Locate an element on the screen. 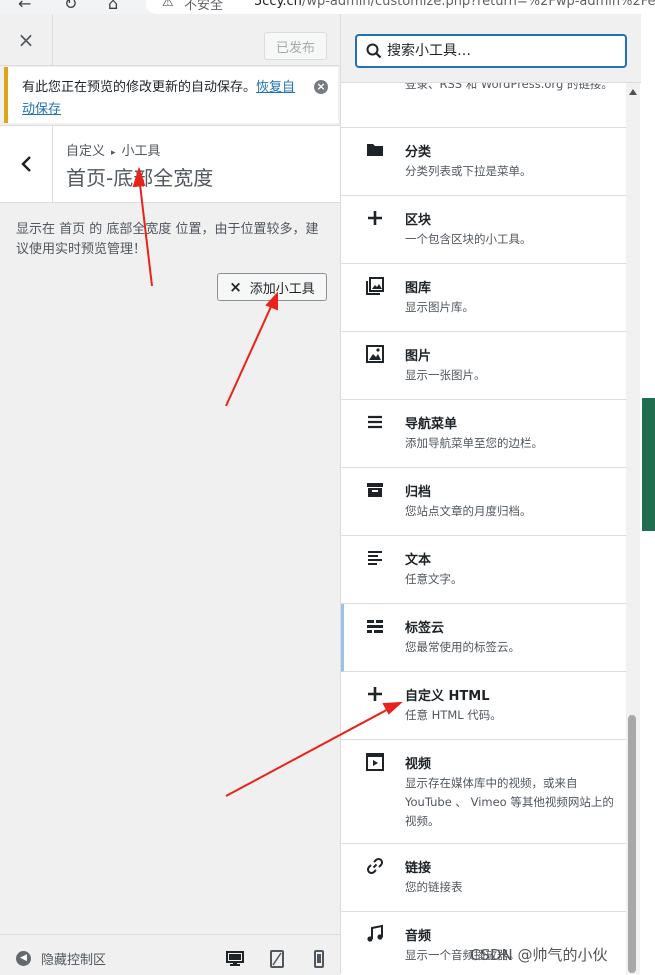 The width and height of the screenshot is (655, 975). video-icon is located at coordinates (375, 762).